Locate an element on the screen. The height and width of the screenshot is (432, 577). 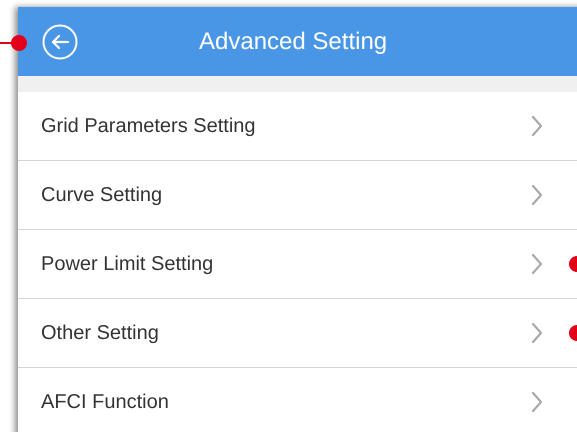
settings-row: AFCI Function is located at coordinates (297, 400).